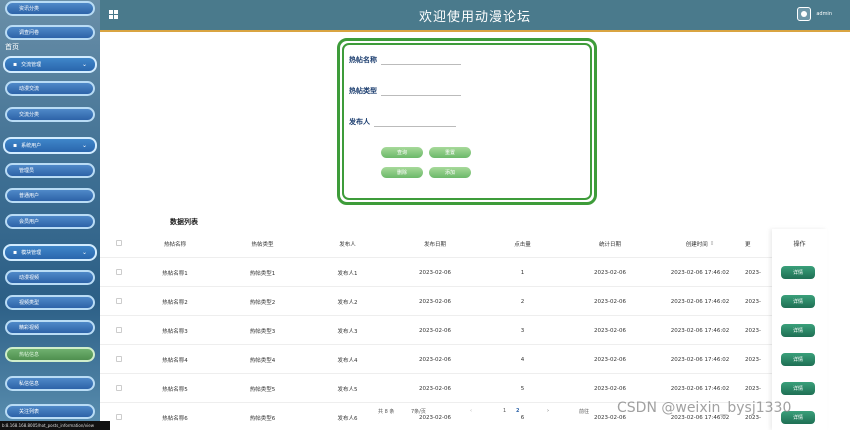  I want to click on publisher-input, so click(415, 122).